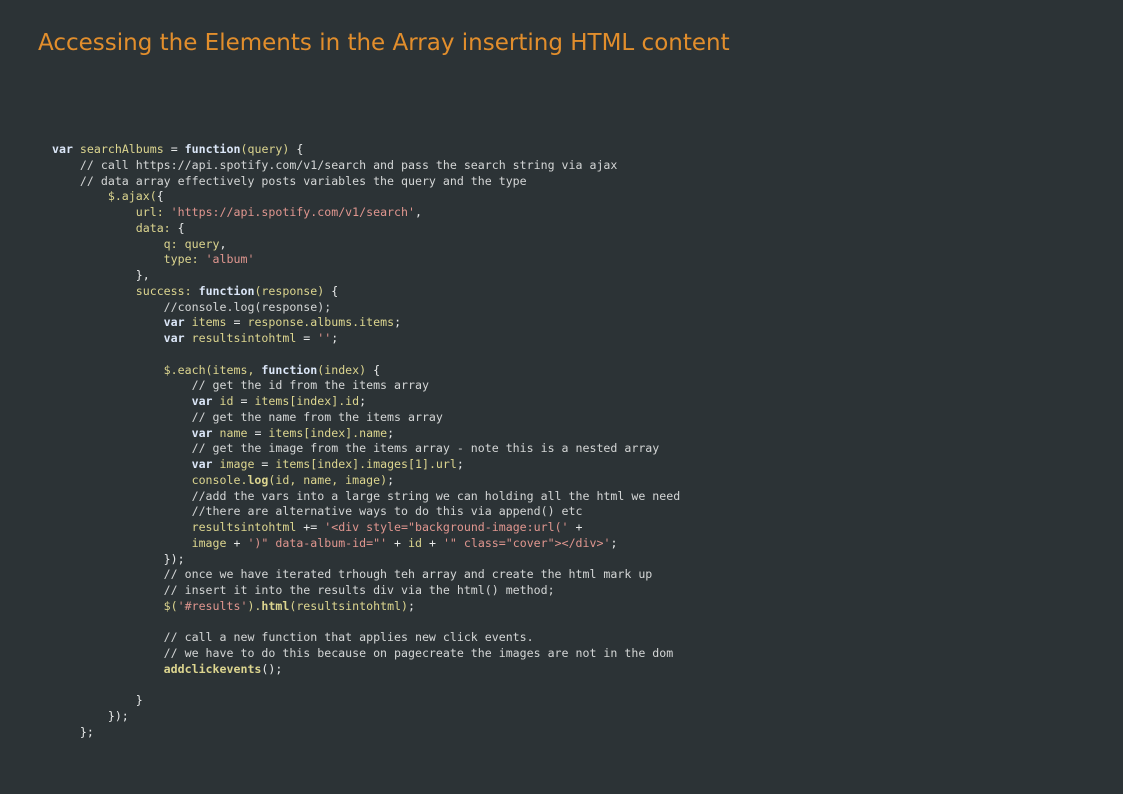  Describe the element at coordinates (366, 464) in the screenshot. I see `code-identifier: items[index].images[1].url` at that location.